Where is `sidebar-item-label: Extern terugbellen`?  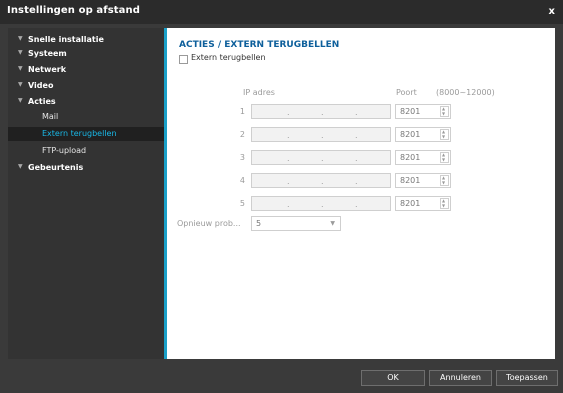
sidebar-item-label: Extern terugbellen is located at coordinates (79, 133).